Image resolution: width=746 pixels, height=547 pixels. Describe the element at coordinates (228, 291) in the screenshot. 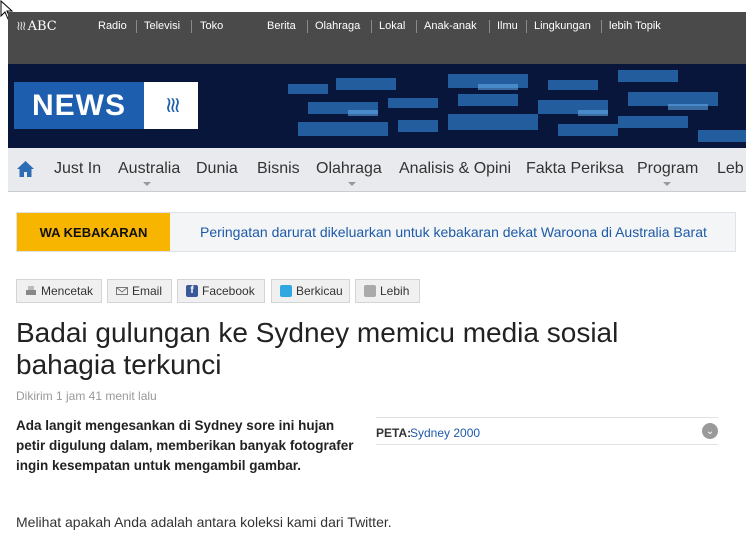

I see `facebook-label: Facebook` at that location.